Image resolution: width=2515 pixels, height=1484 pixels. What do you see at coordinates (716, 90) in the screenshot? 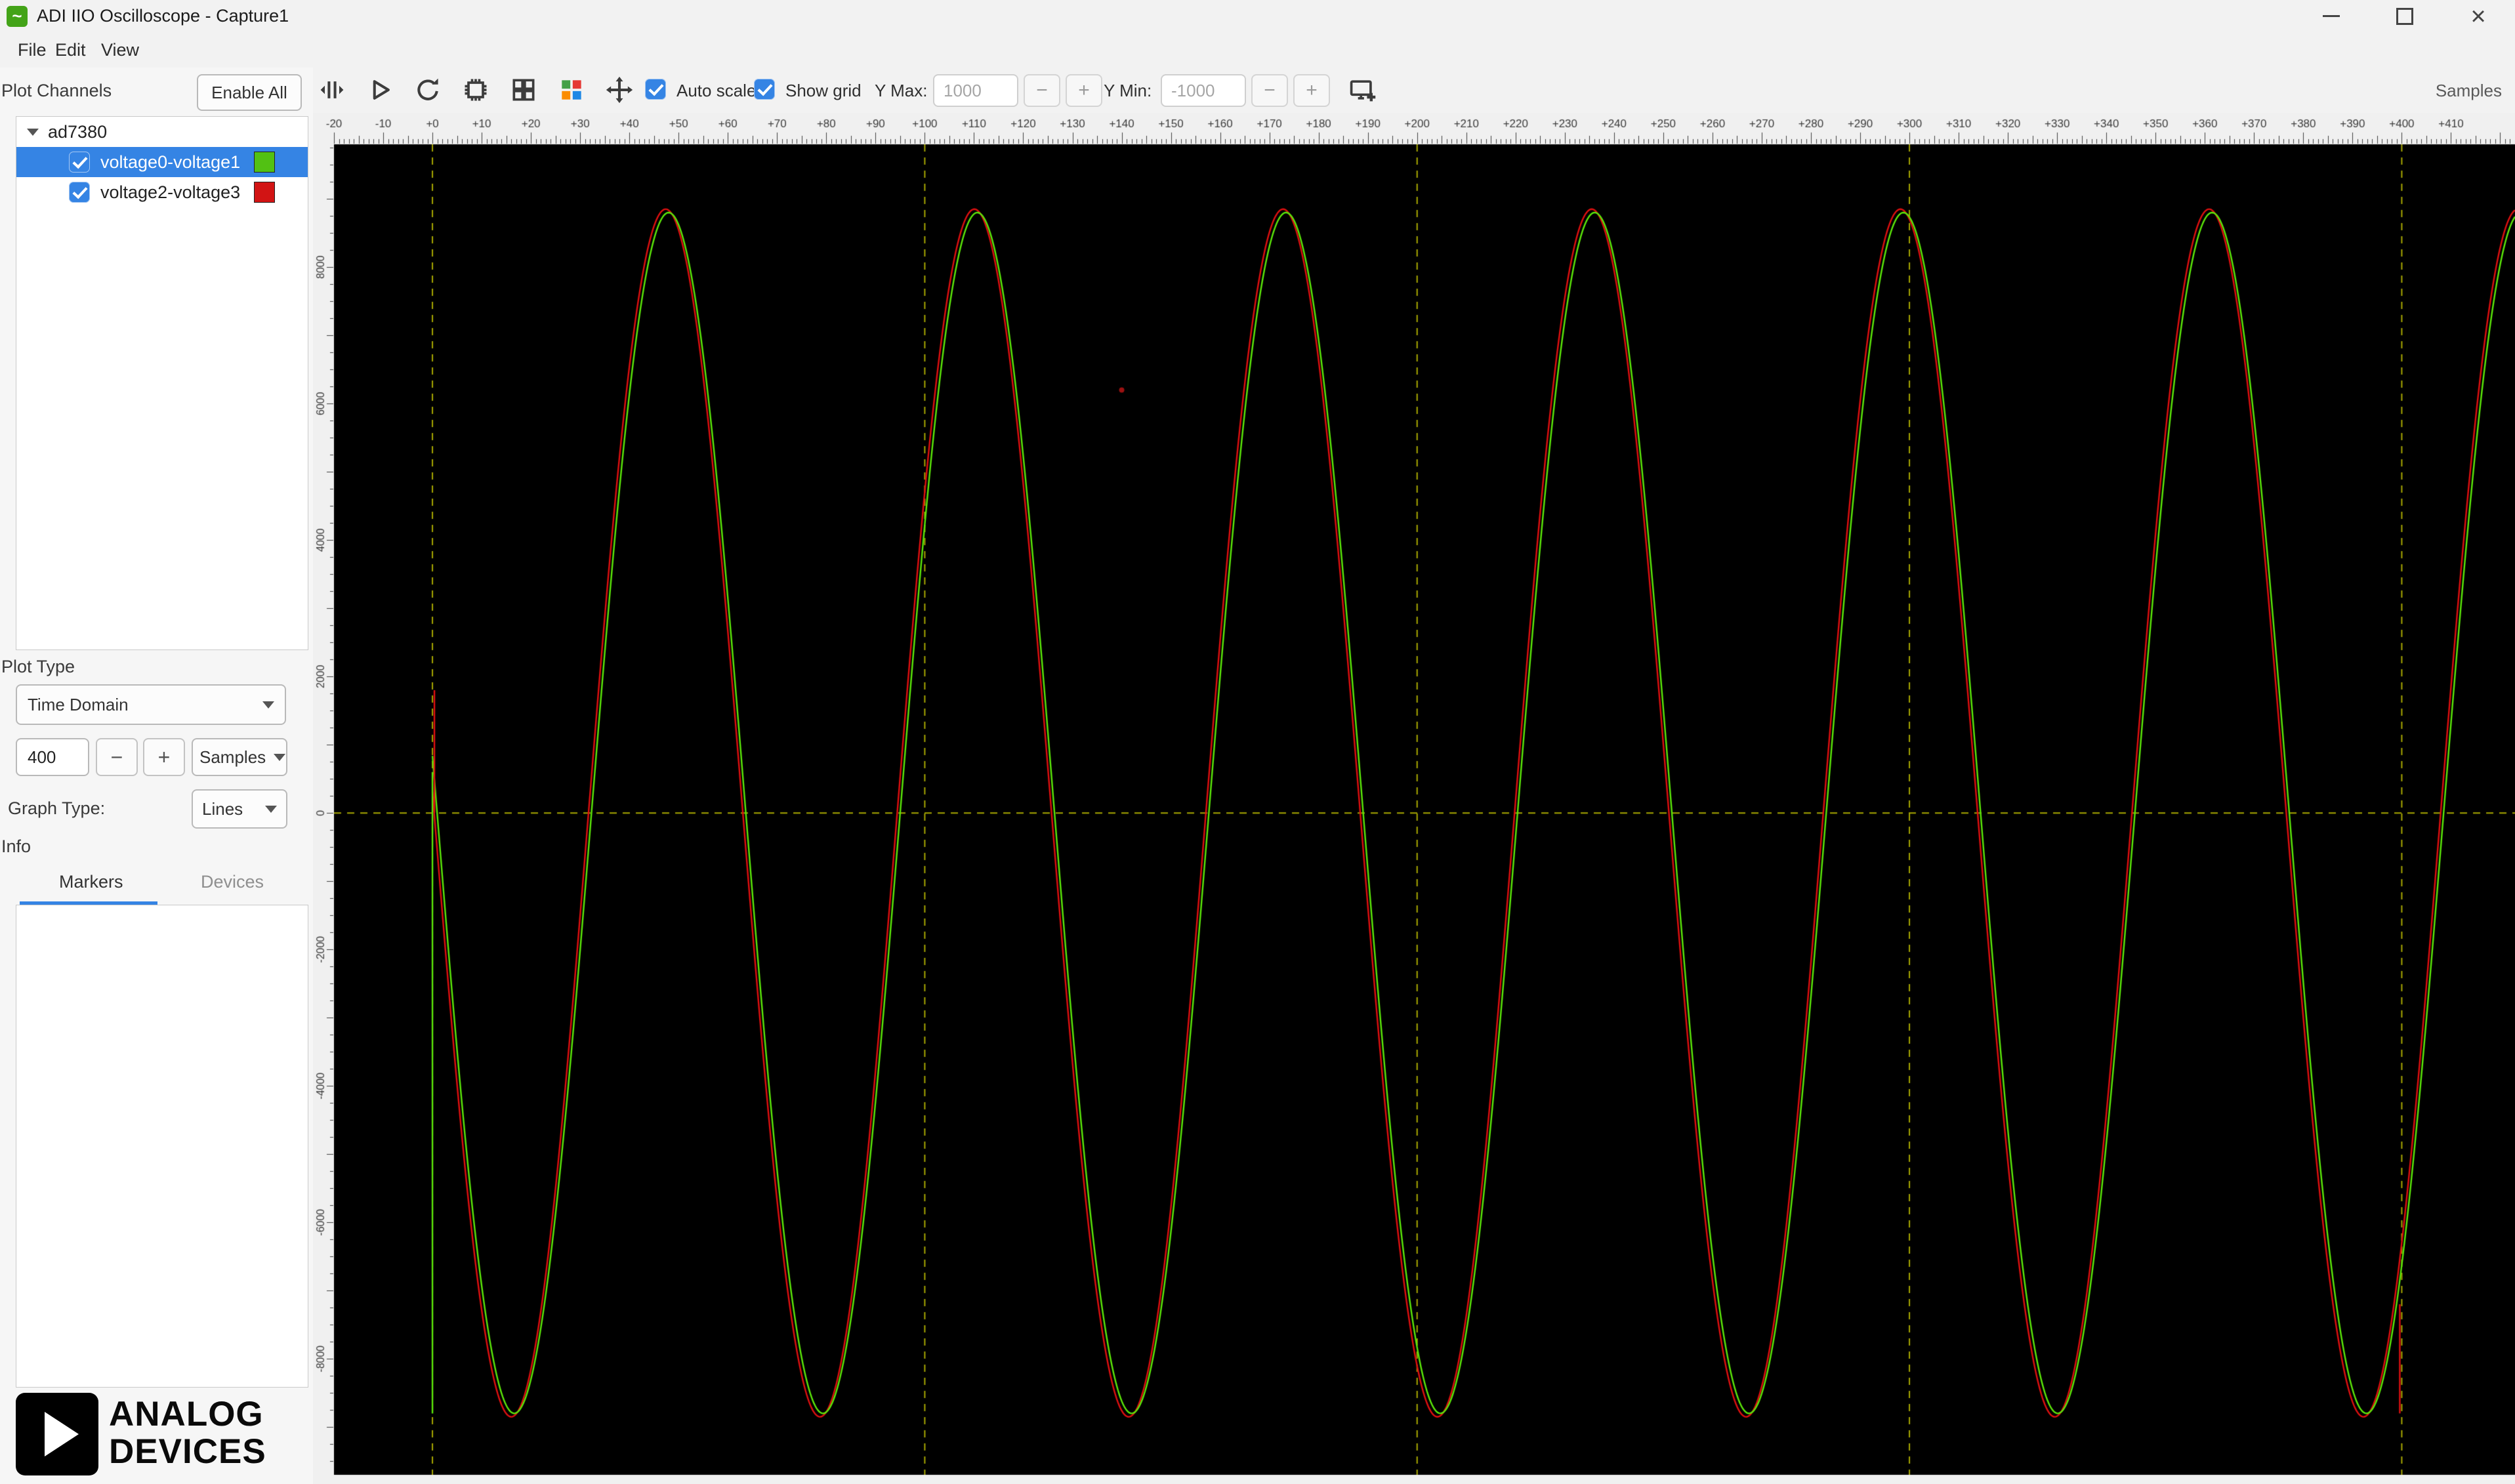
I see `auto-scale-label: Auto scale` at bounding box center [716, 90].